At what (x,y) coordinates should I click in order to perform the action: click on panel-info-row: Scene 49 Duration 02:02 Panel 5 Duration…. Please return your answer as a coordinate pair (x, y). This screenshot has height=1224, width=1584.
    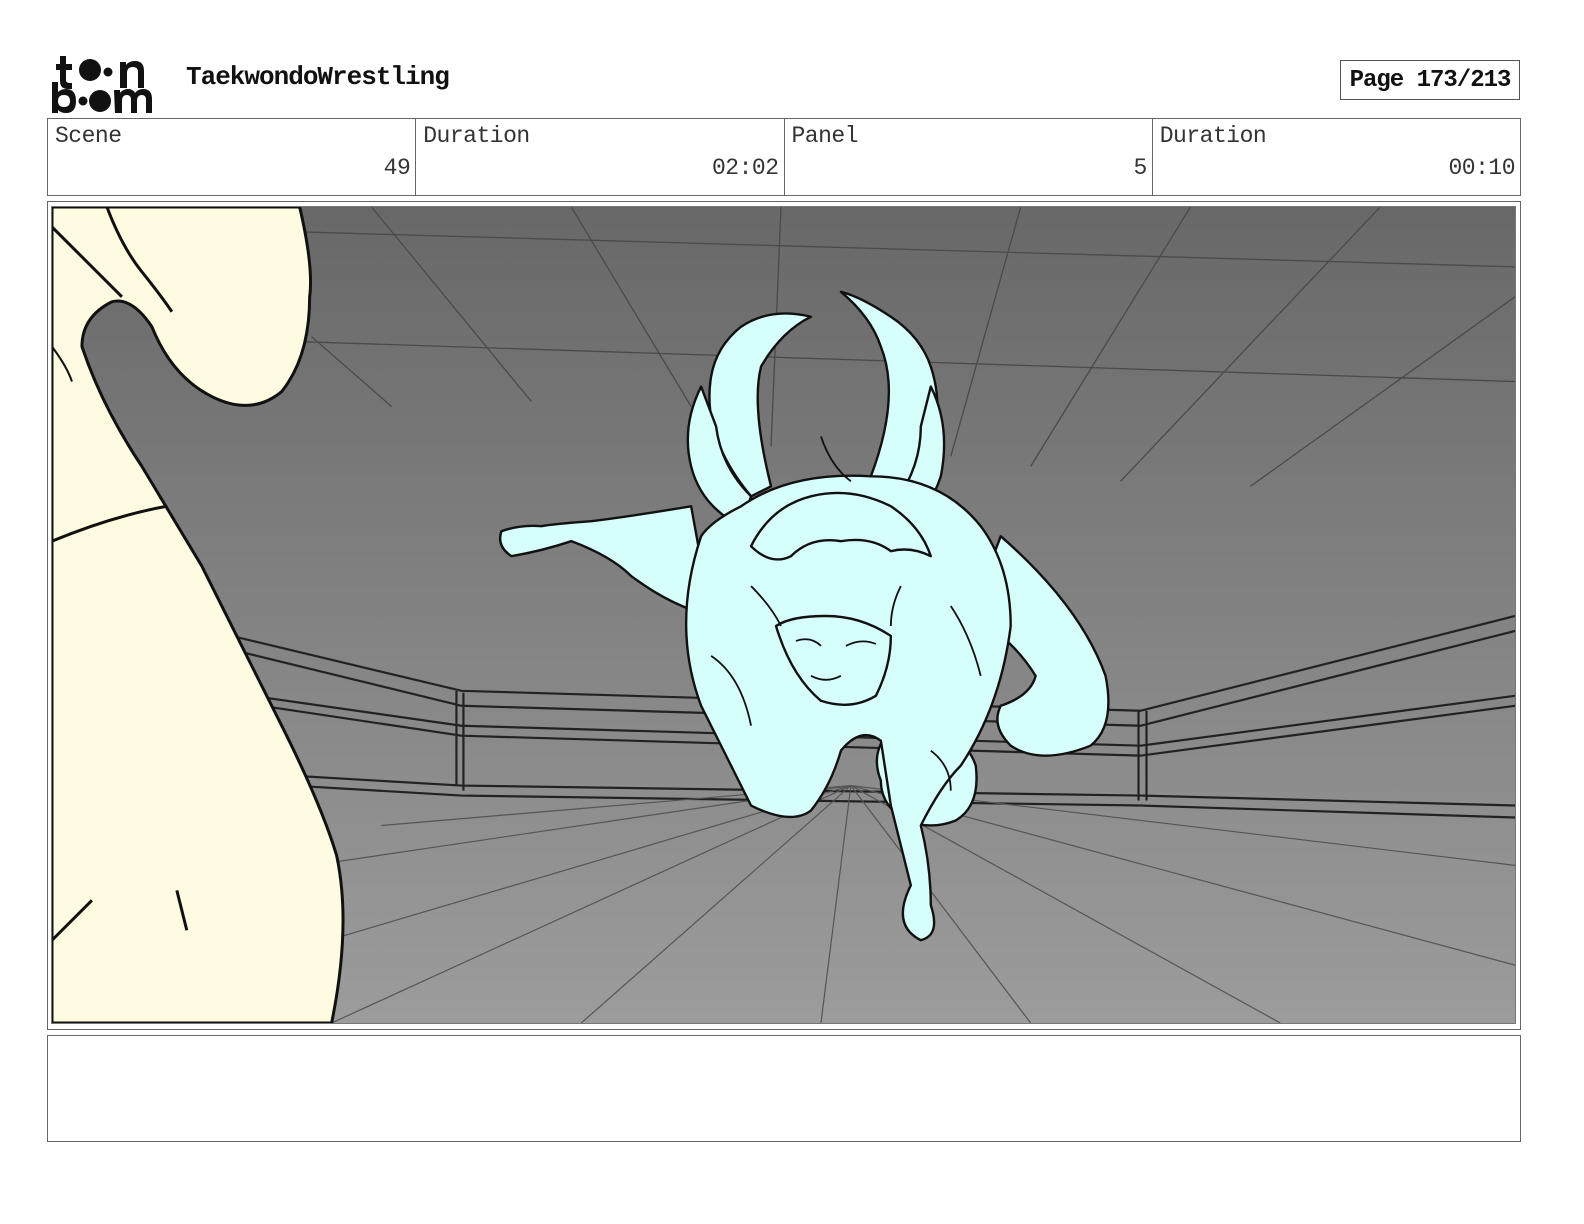
    Looking at the image, I should click on (784, 157).